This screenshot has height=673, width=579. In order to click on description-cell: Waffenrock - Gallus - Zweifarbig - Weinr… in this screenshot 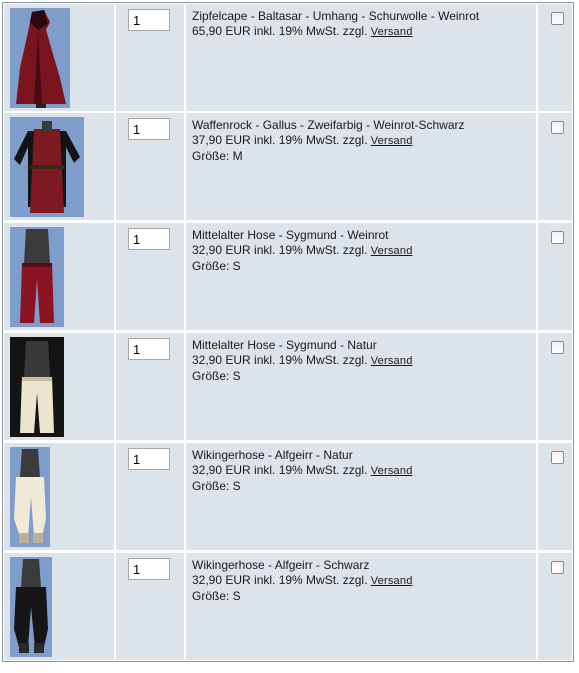, I will do `click(361, 166)`.